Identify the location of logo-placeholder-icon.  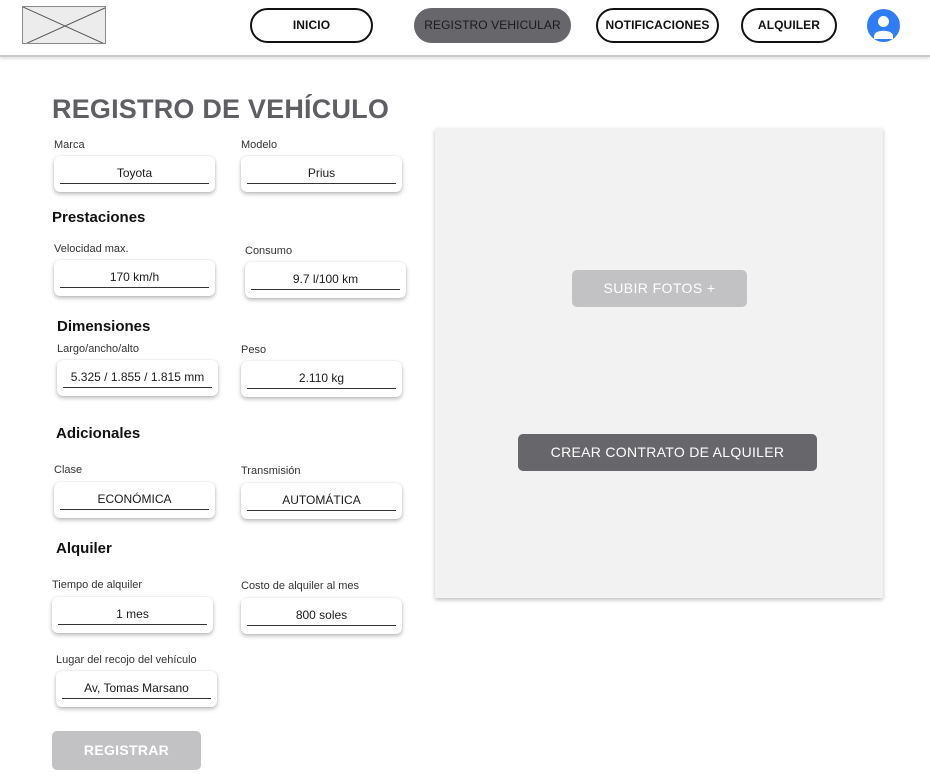
(64, 25).